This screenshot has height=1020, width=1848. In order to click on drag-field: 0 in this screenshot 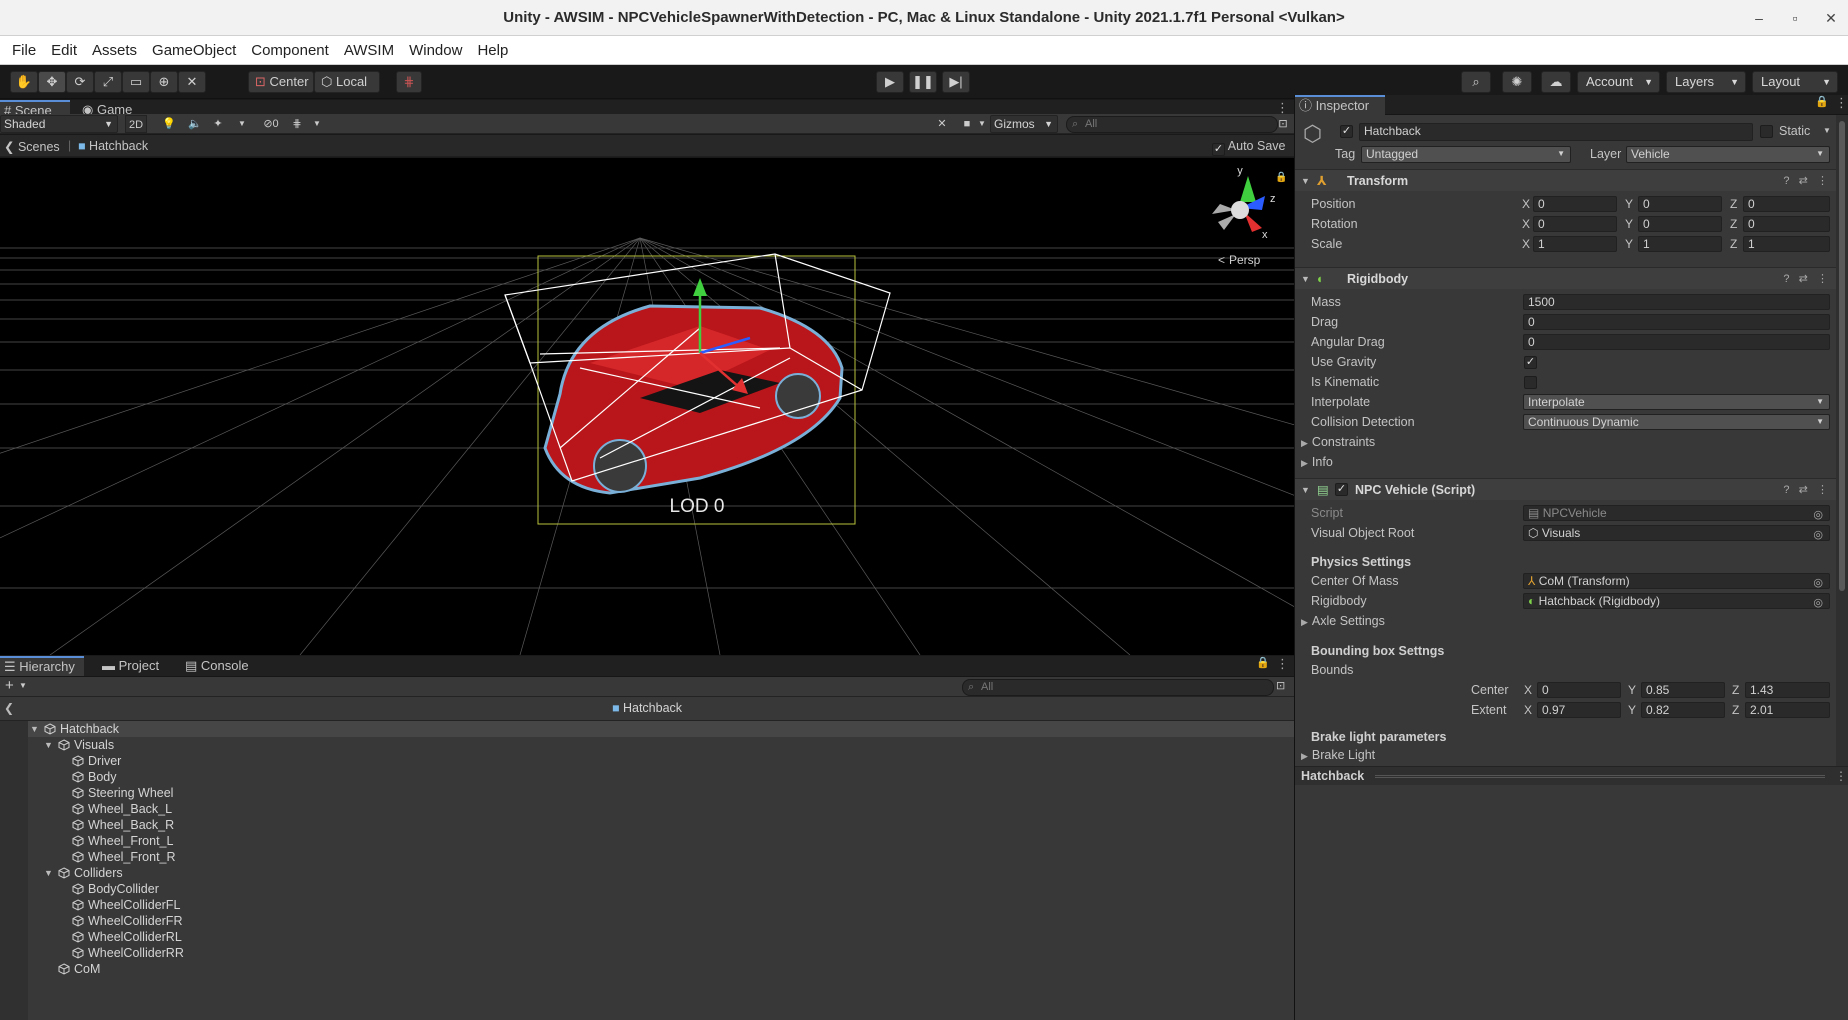, I will do `click(1676, 322)`.